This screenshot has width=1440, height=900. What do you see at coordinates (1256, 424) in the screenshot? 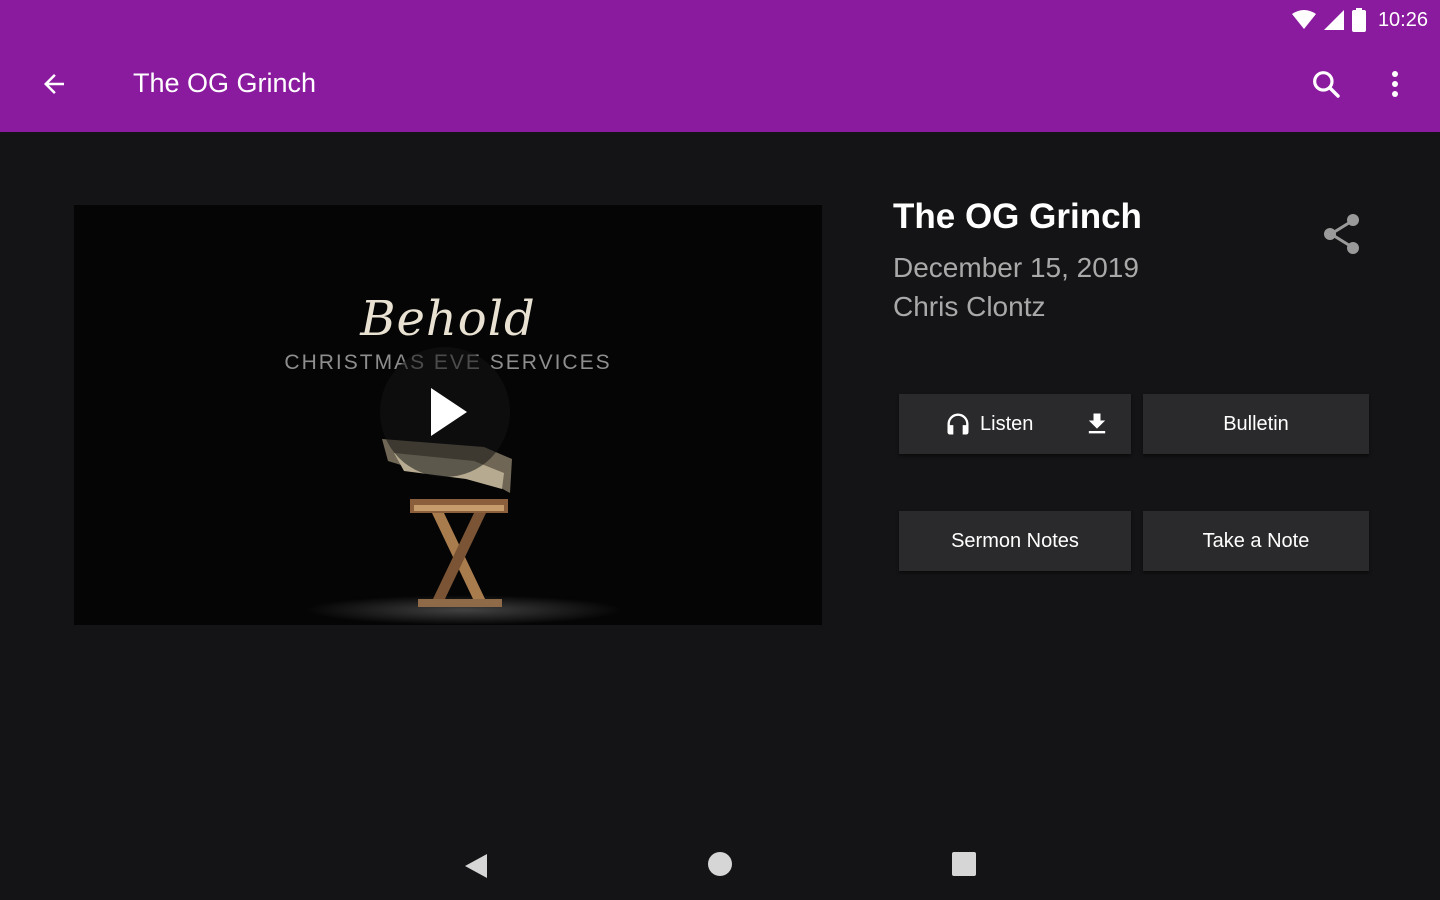
I see `bulletin-button: Bulletin` at bounding box center [1256, 424].